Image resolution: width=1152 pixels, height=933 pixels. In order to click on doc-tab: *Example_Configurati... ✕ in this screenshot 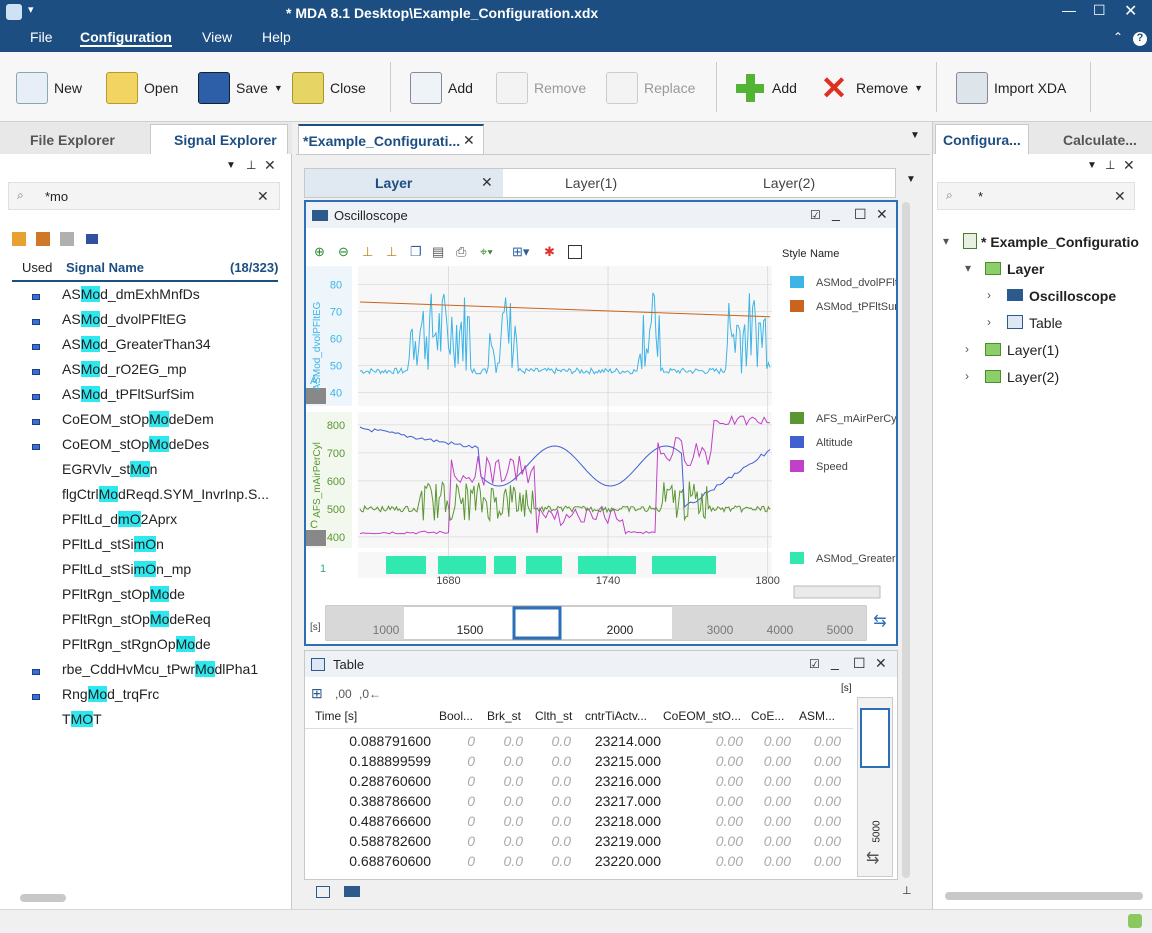, I will do `click(391, 139)`.